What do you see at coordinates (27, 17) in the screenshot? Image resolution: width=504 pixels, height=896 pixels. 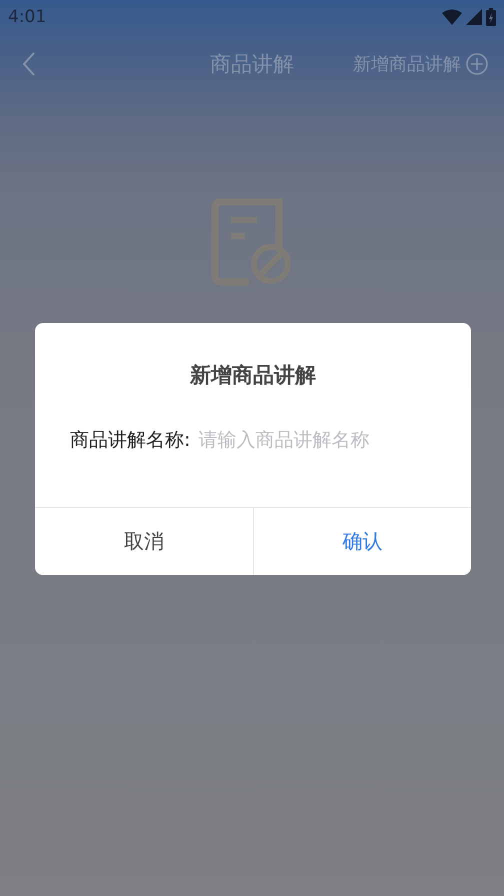 I see `status-time: 4:01` at bounding box center [27, 17].